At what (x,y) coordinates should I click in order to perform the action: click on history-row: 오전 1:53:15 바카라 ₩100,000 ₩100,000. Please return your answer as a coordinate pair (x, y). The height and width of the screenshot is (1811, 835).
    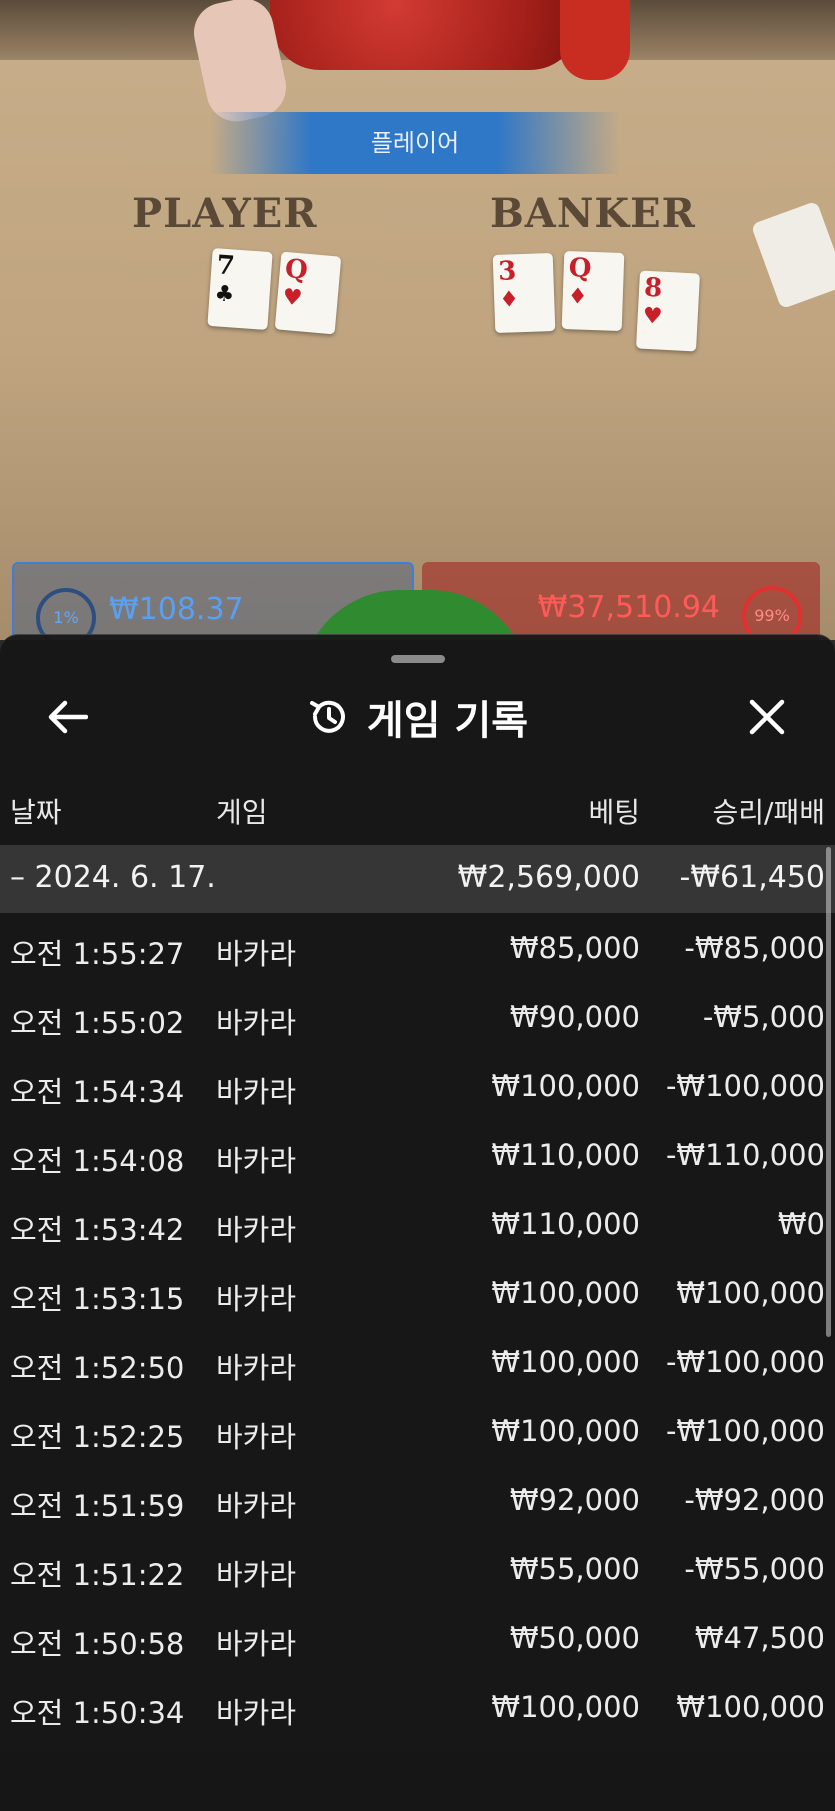
    Looking at the image, I should click on (417, 1292).